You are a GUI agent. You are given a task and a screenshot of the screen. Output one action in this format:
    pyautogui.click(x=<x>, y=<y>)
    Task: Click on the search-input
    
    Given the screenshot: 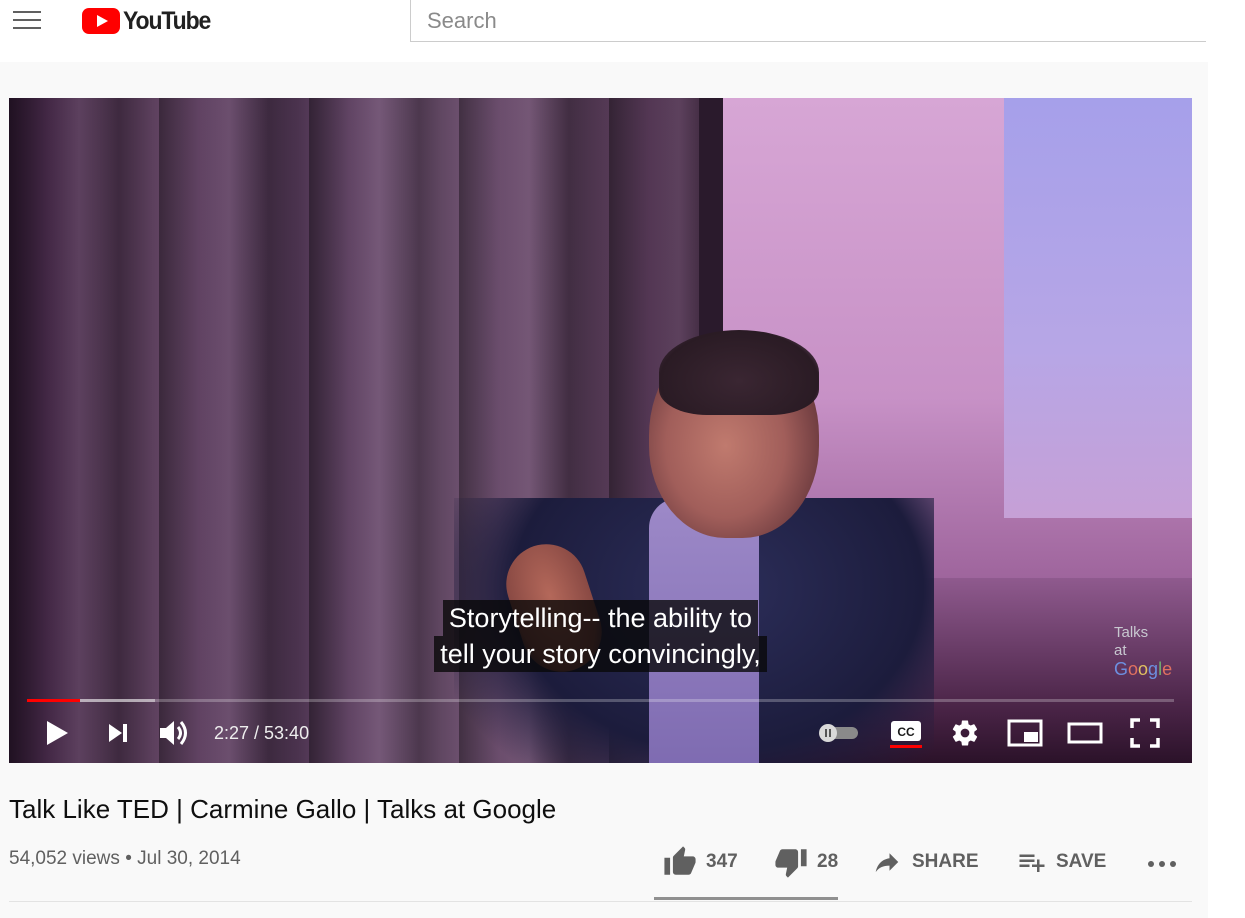 What is the action you would take?
    pyautogui.click(x=808, y=20)
    